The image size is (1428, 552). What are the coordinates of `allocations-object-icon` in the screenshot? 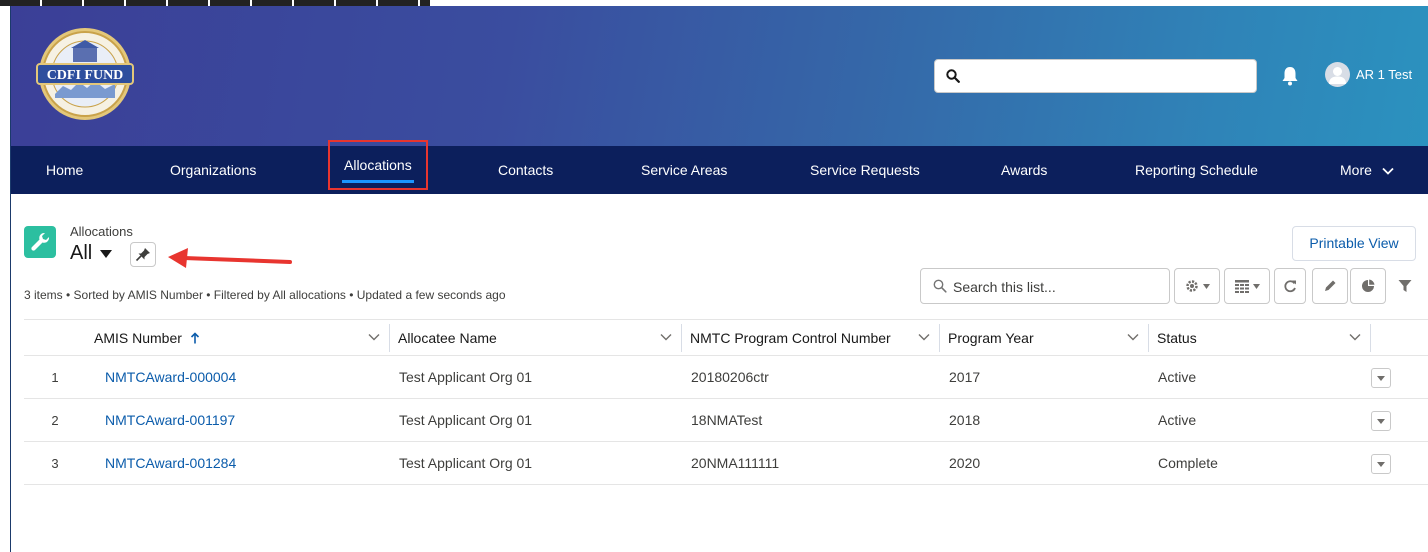 It's located at (40, 242).